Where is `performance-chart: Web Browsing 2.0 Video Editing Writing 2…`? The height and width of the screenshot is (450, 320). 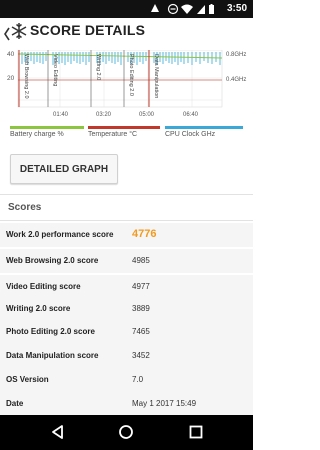
performance-chart: Web Browsing 2.0 Video Editing Writing 2… is located at coordinates (126, 87).